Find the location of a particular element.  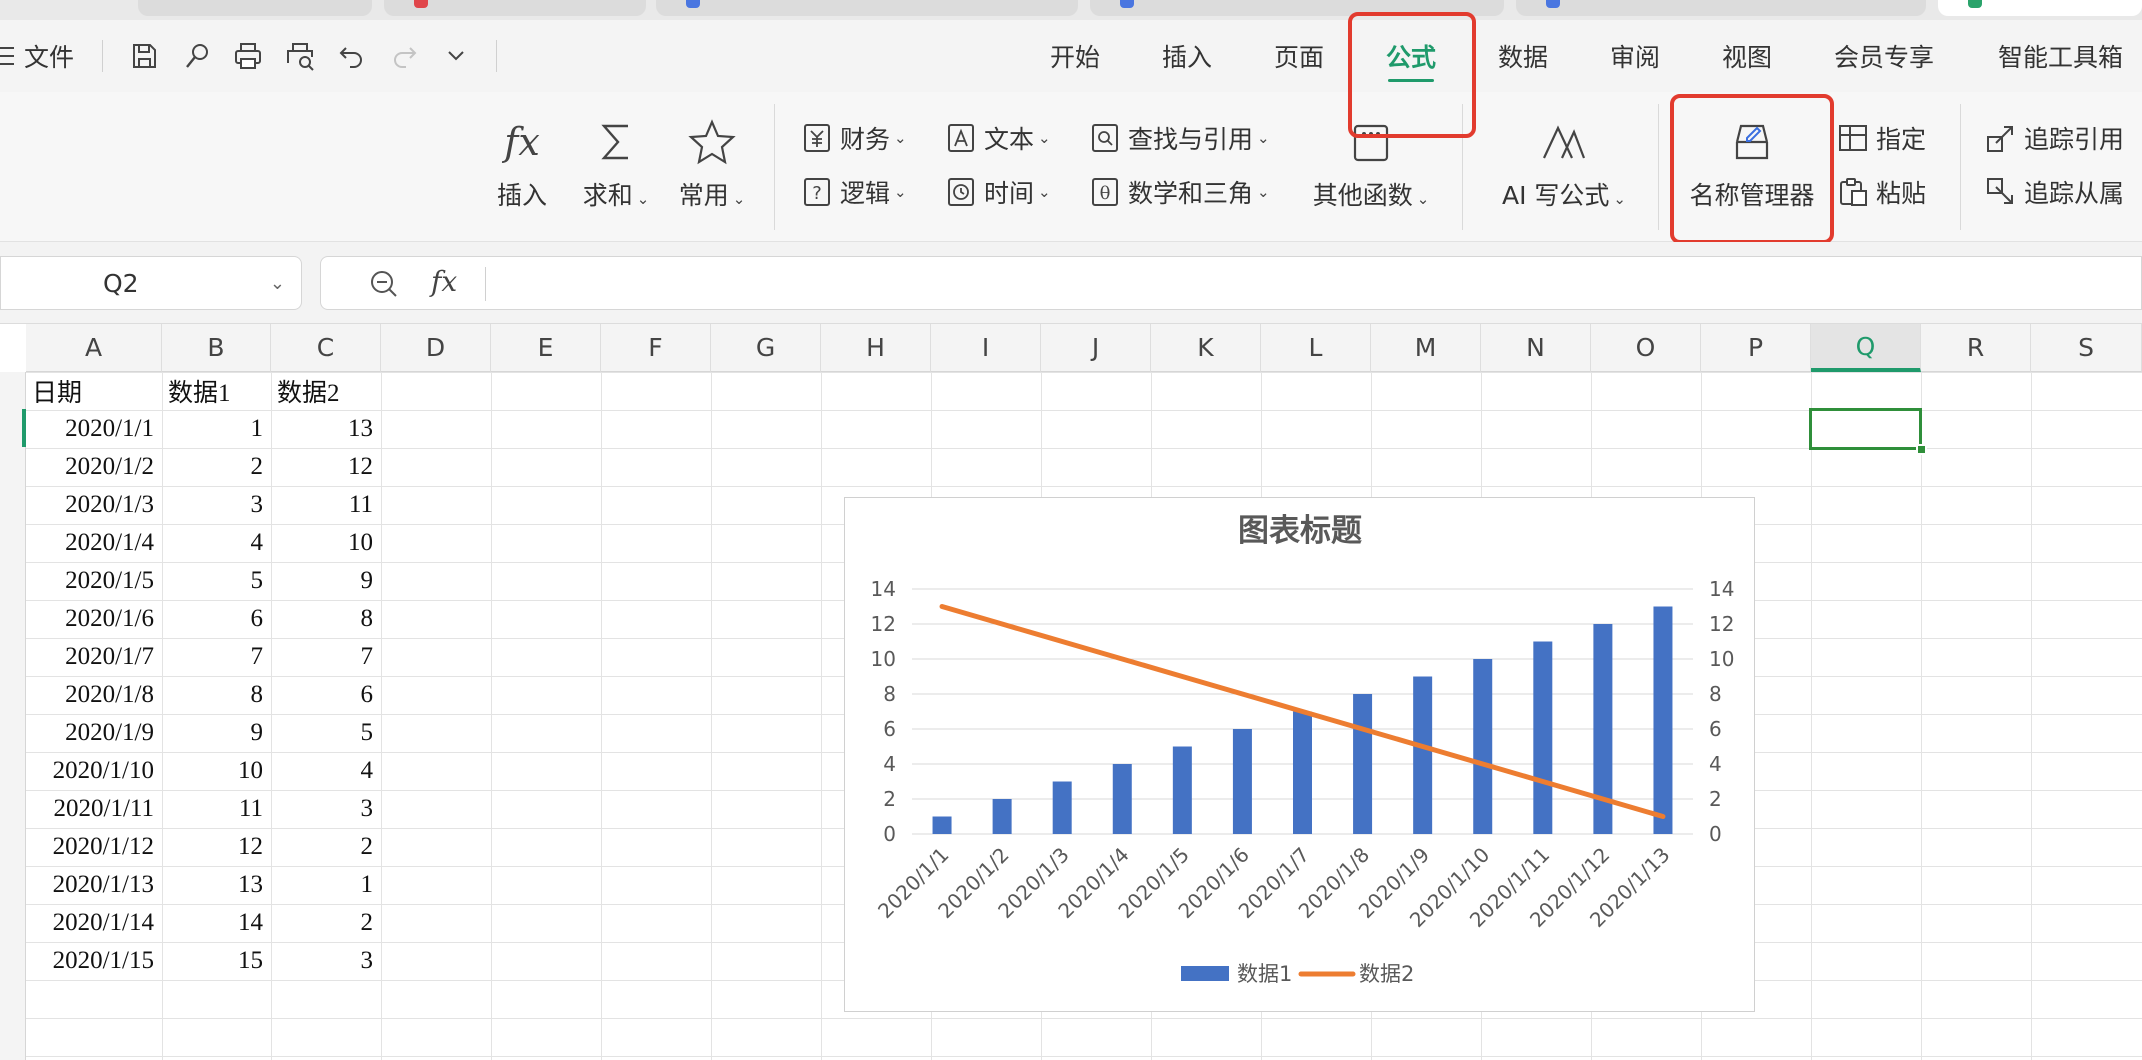

bar-2020/1/9 is located at coordinates (1423, 755).